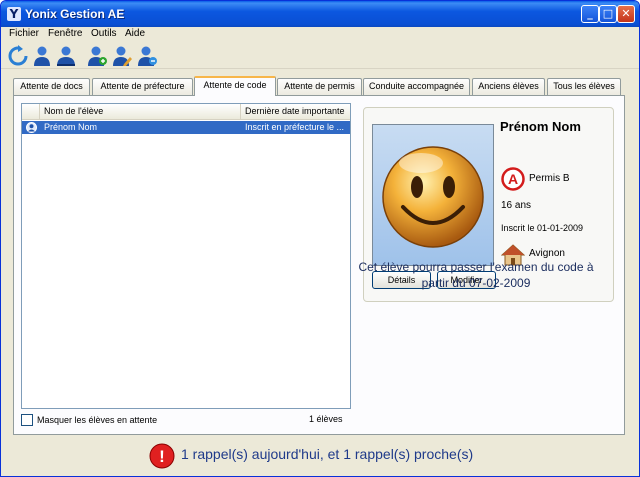 The height and width of the screenshot is (477, 640). Describe the element at coordinates (540, 126) in the screenshot. I see `student-name: Prénom Nom` at that location.